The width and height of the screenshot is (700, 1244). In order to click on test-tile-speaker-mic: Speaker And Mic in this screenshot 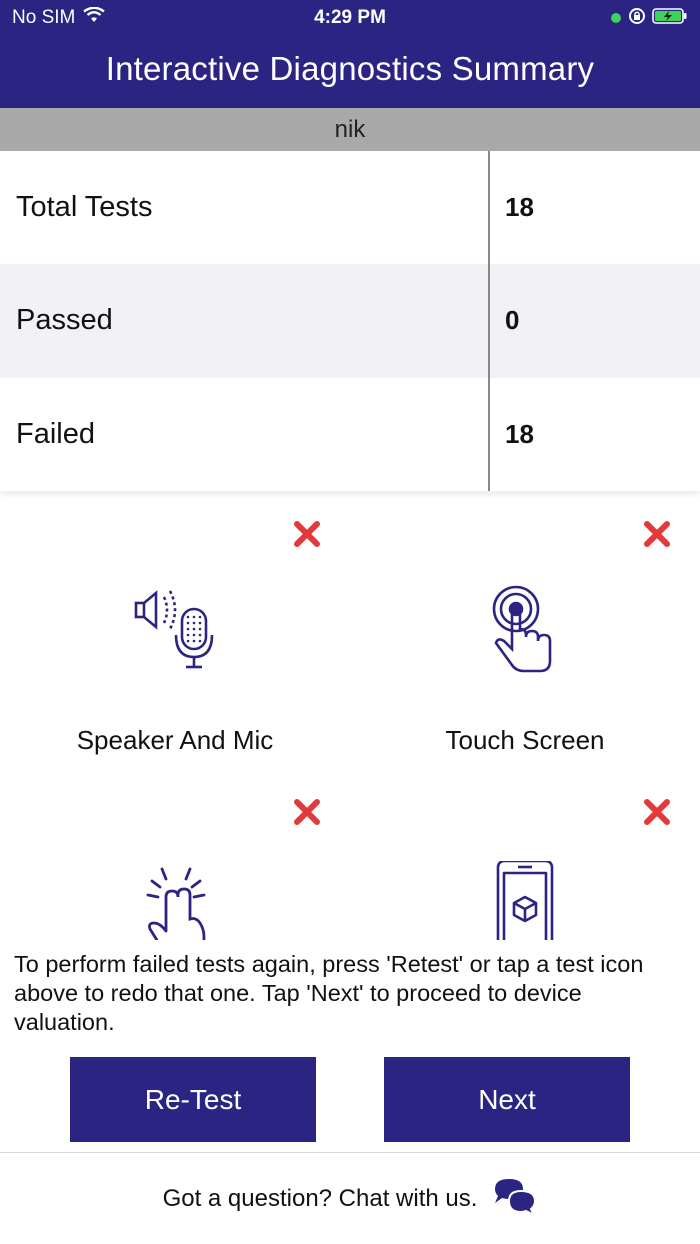, I will do `click(175, 630)`.